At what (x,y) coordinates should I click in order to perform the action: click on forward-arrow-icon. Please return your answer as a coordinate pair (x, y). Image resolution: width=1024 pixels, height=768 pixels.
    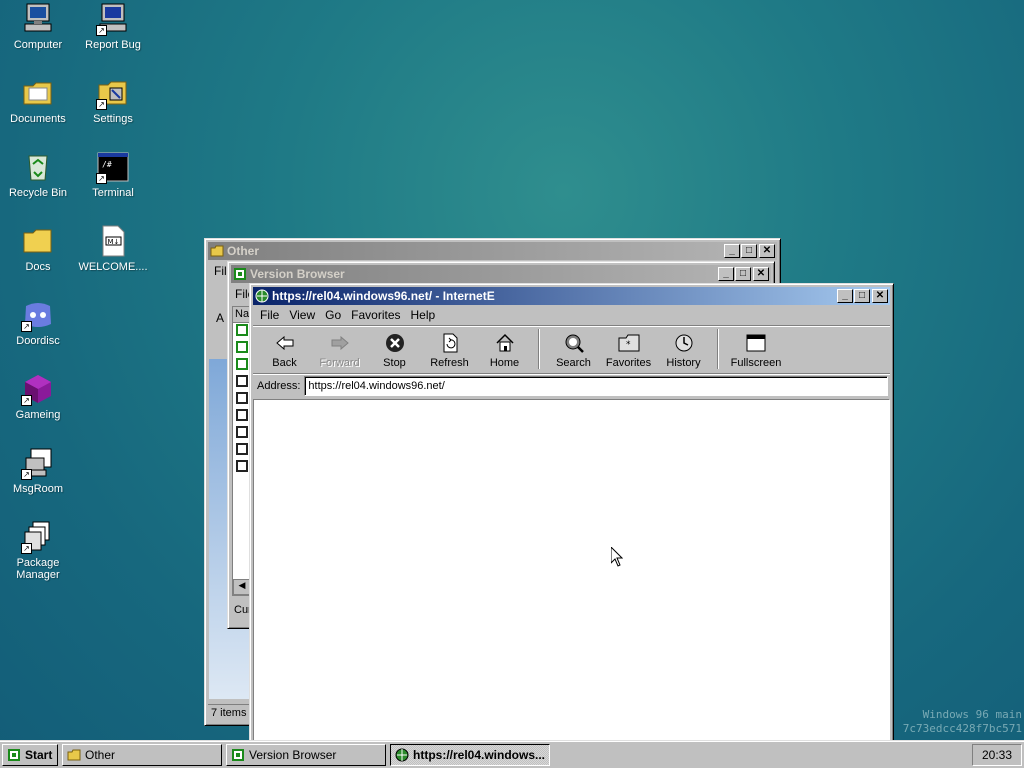
    Looking at the image, I should click on (340, 343).